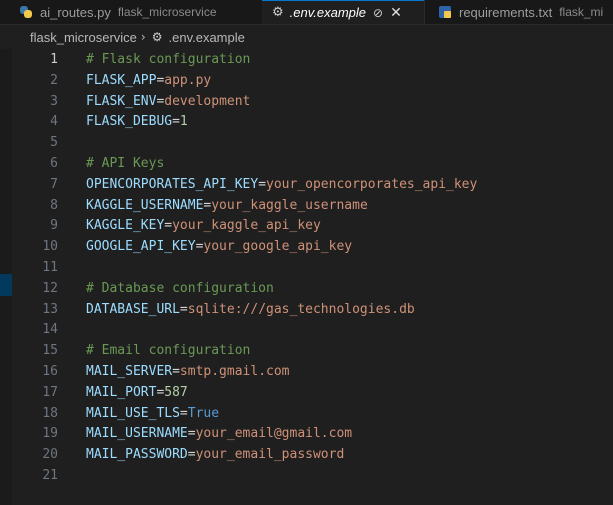 The width and height of the screenshot is (613, 505). I want to click on line-content: GOOGLE_API_KEY=your_google_api_key, so click(219, 247).